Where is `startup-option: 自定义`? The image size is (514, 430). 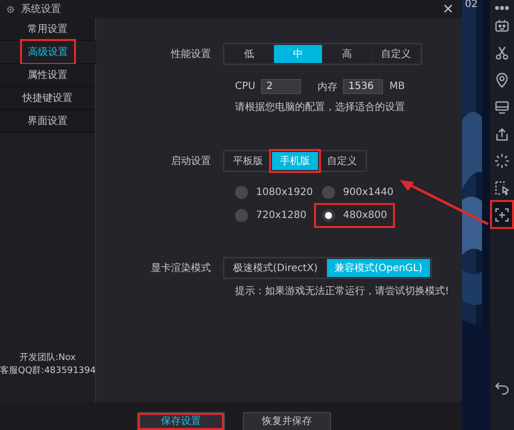
startup-option: 自定义 is located at coordinates (342, 161).